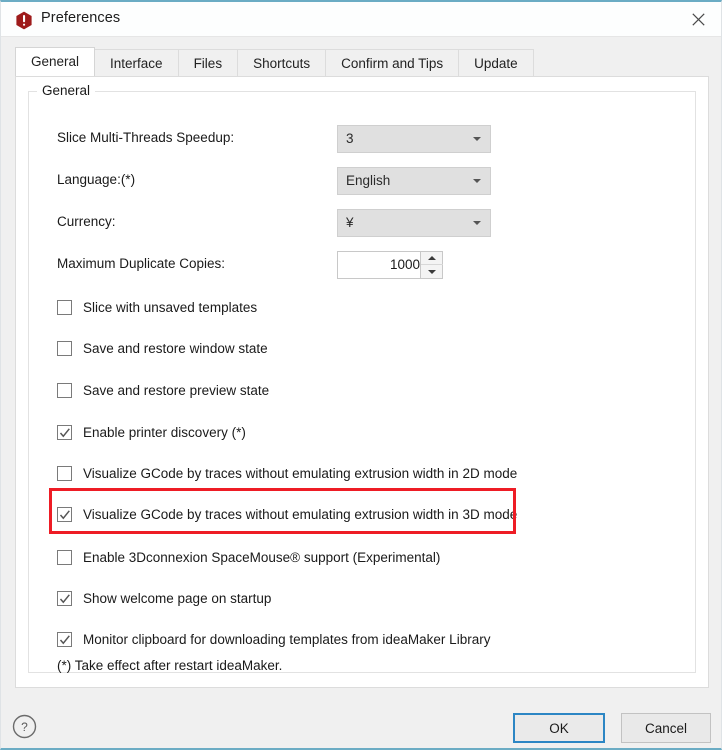  I want to click on maximum-duplicate-copies-value: 1000, so click(404, 264).